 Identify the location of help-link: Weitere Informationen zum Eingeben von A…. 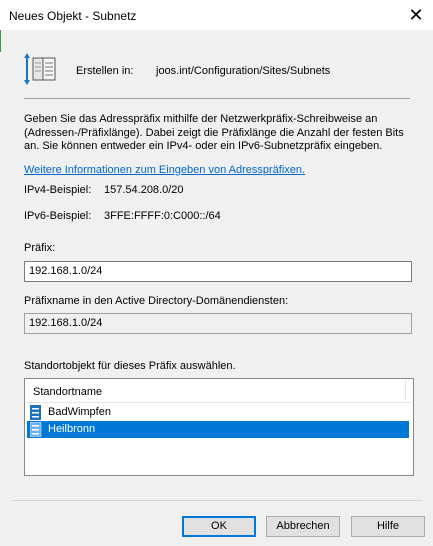
(164, 170).